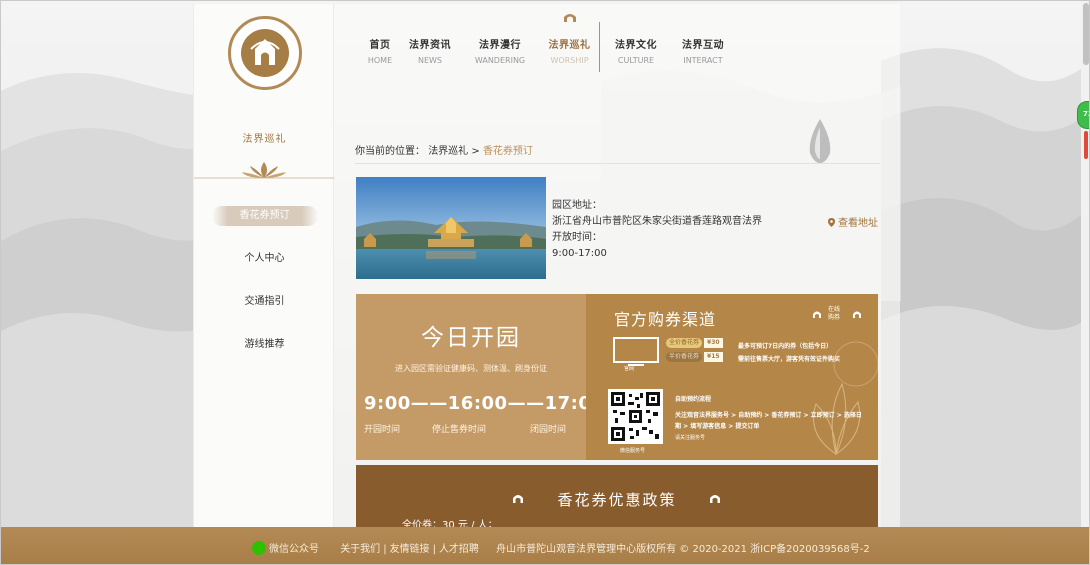 The image size is (1090, 565). What do you see at coordinates (834, 317) in the screenshot?
I see `online-label-line: 购券` at bounding box center [834, 317].